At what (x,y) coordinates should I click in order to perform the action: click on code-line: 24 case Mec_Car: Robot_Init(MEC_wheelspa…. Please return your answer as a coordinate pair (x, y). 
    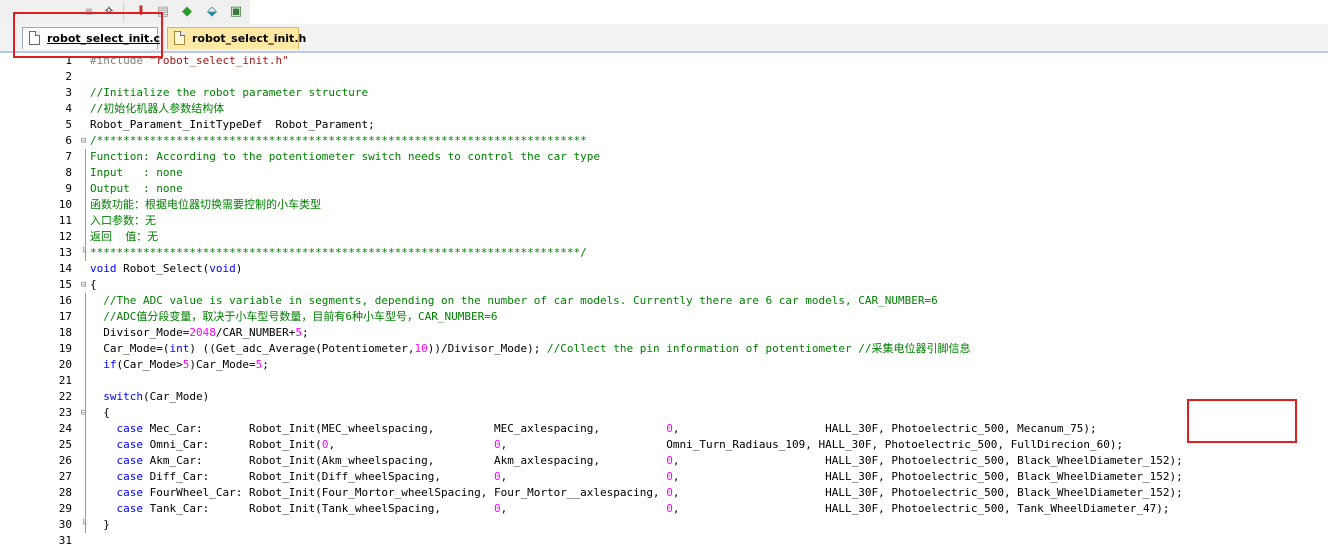
    Looking at the image, I should click on (664, 429).